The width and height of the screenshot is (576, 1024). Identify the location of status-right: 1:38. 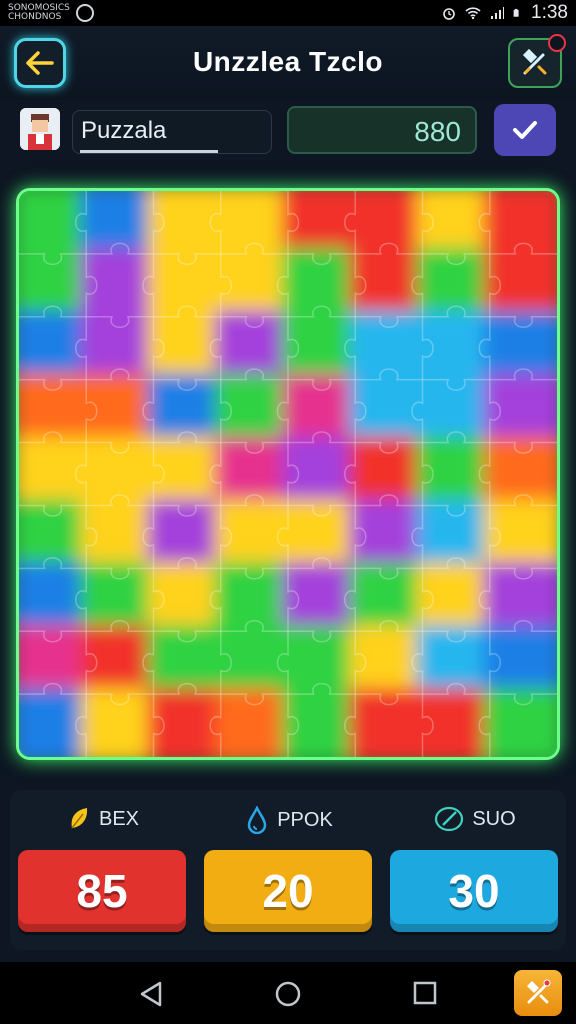
(504, 13).